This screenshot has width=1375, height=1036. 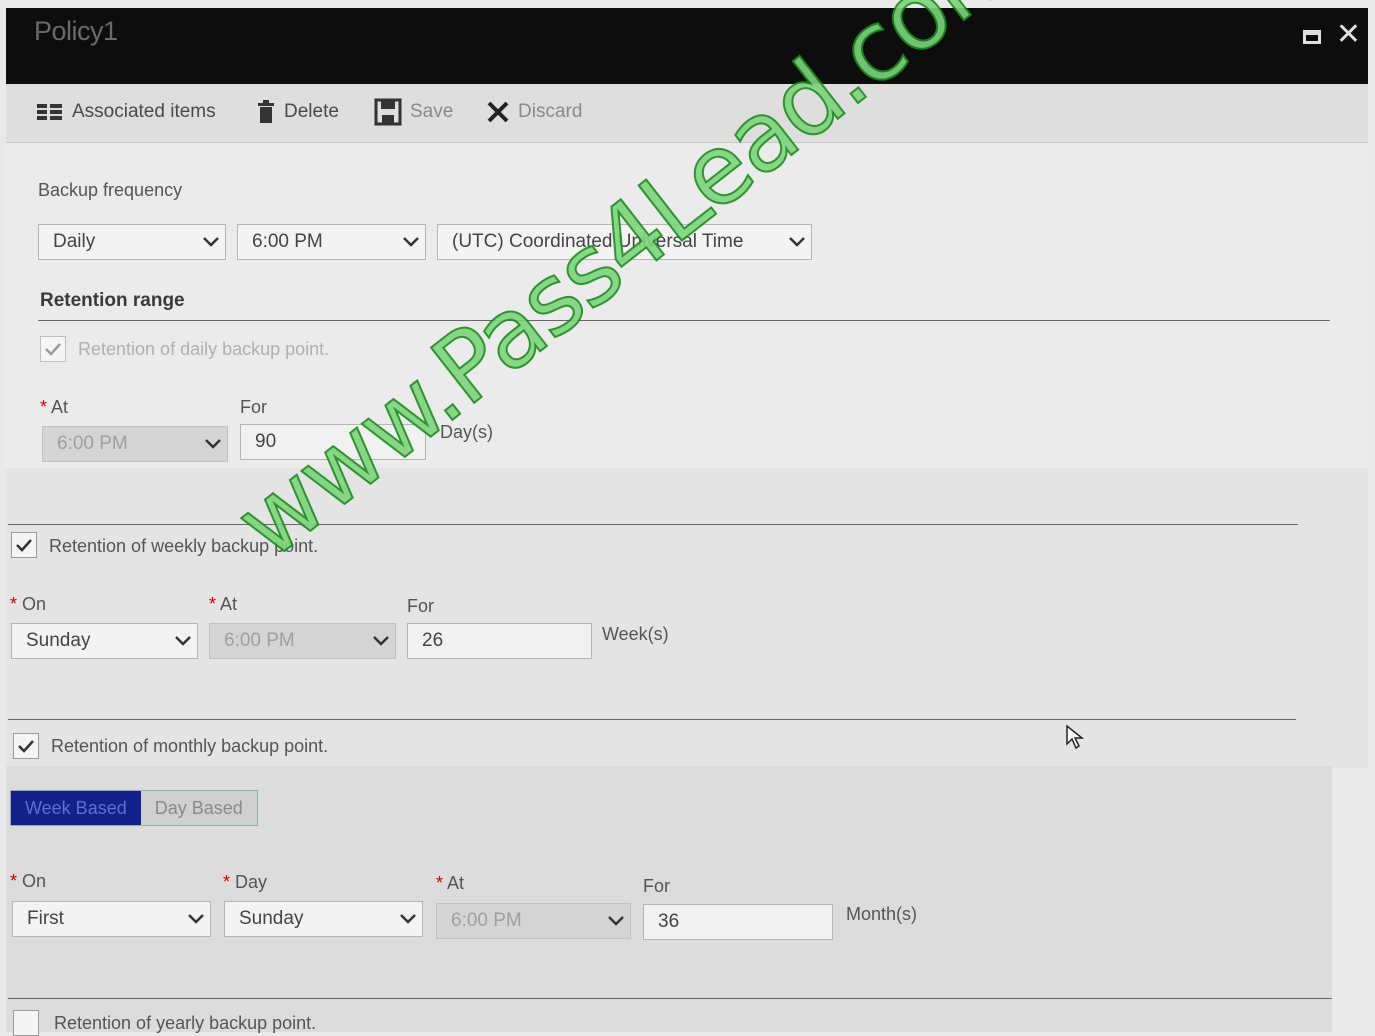 What do you see at coordinates (331, 242) in the screenshot?
I see `backup-time-select: 6:00 PM` at bounding box center [331, 242].